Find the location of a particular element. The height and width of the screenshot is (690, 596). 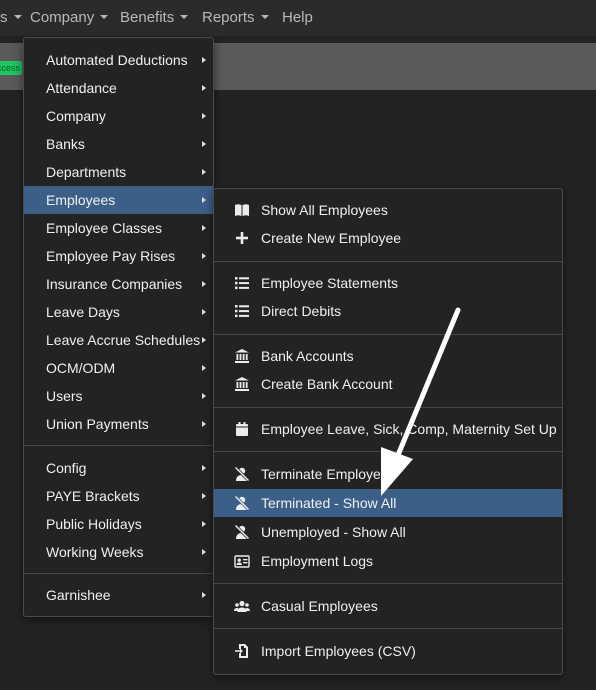

menu-item-ocm-odm: OCM/ODM is located at coordinates (118, 368).